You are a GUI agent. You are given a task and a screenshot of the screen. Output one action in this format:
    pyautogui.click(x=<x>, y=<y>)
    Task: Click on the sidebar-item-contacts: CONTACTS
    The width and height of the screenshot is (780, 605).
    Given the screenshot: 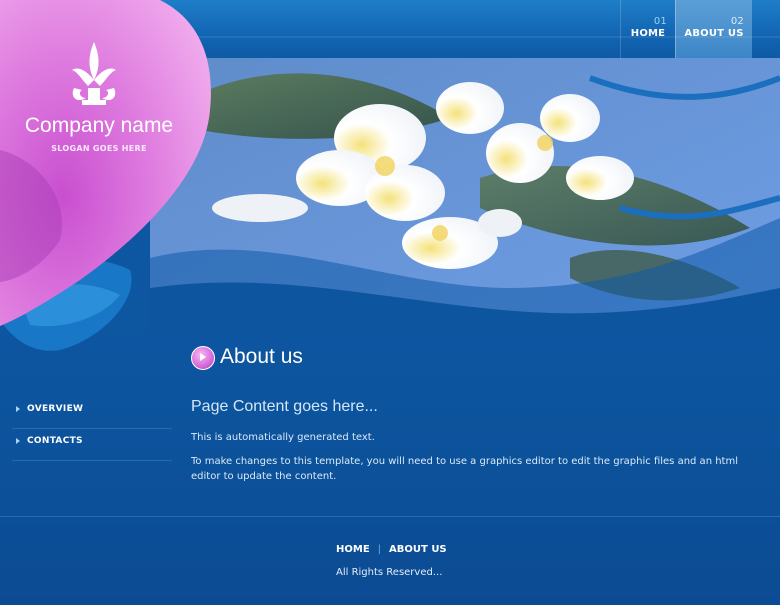 What is the action you would take?
    pyautogui.click(x=92, y=445)
    